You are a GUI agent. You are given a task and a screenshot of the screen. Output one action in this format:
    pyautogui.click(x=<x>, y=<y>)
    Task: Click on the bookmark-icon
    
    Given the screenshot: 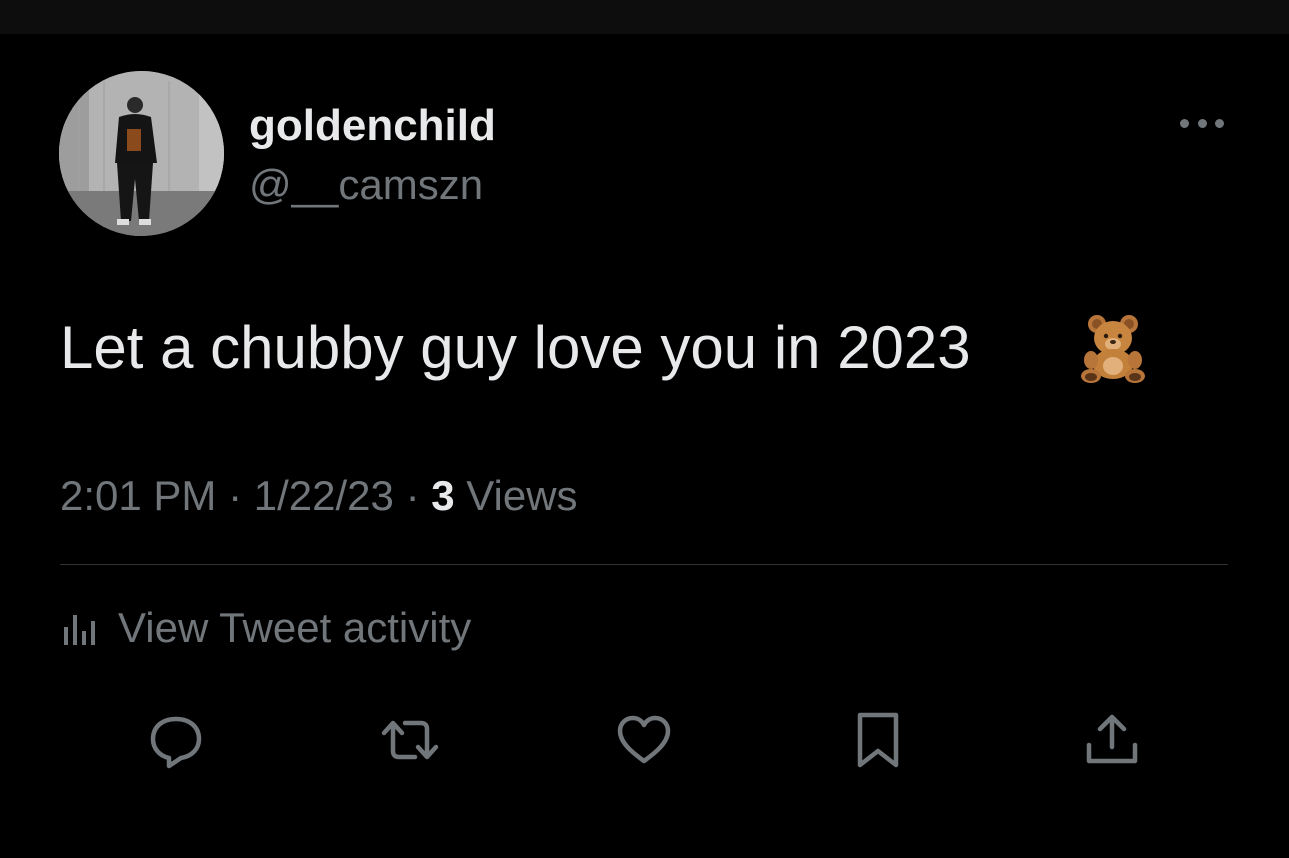 What is the action you would take?
    pyautogui.click(x=878, y=740)
    